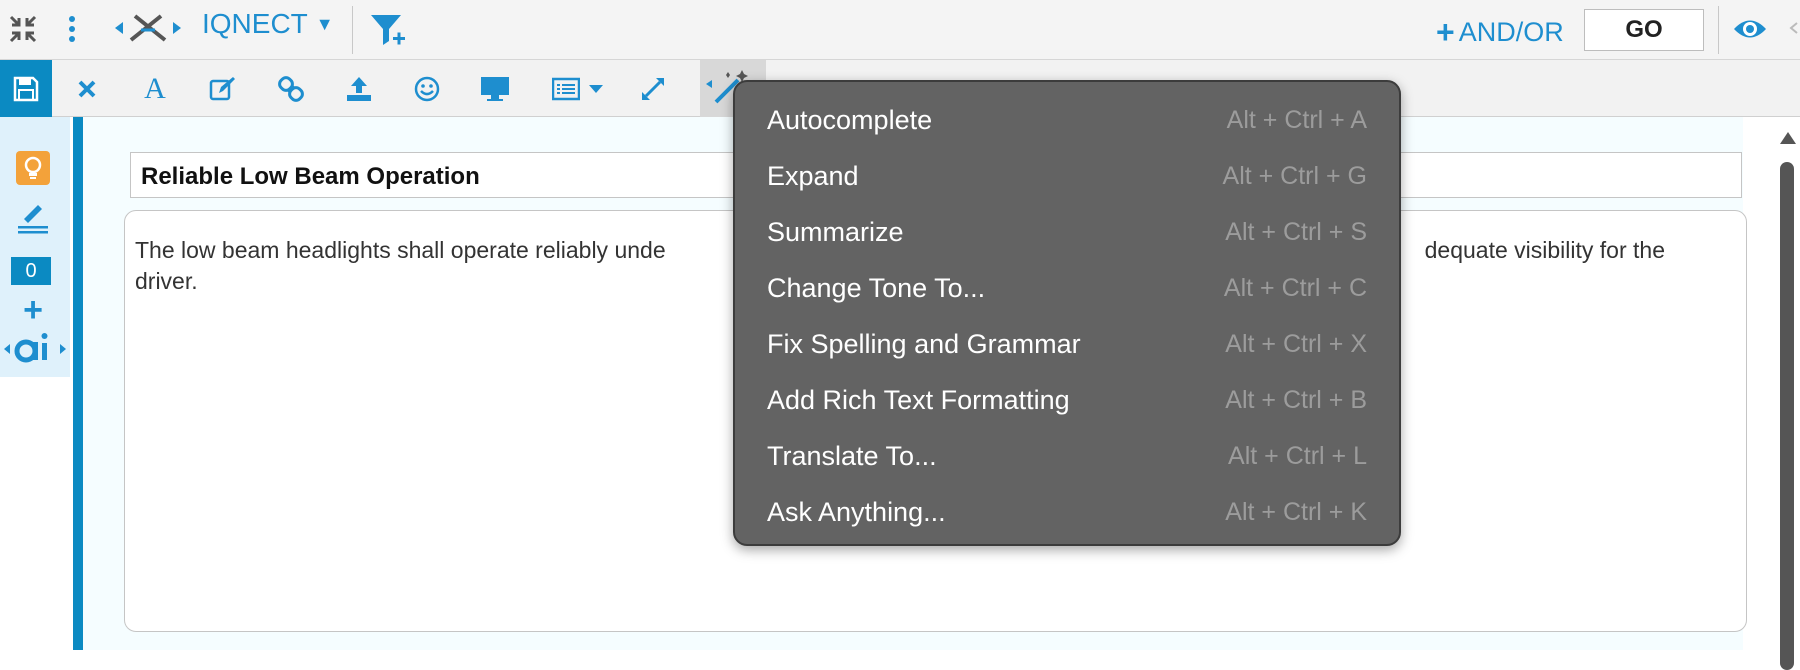  Describe the element at coordinates (850, 119) in the screenshot. I see `menu-item-label: Autocomplete` at that location.